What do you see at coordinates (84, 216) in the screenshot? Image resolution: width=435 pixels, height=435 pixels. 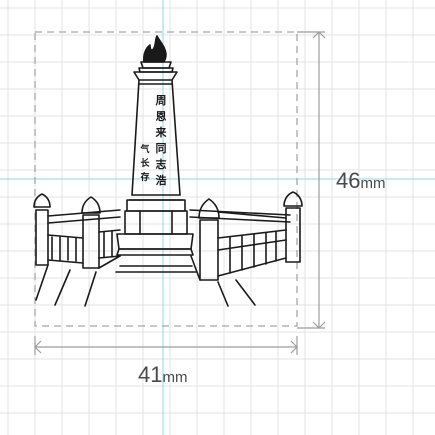 I see `left-railing` at bounding box center [84, 216].